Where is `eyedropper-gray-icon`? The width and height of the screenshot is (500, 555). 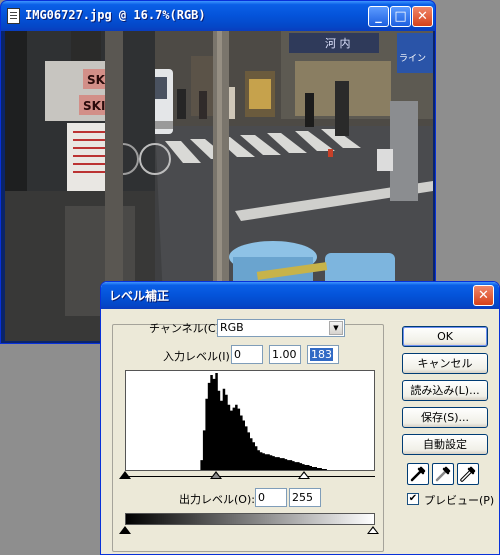
eyedropper-gray-icon is located at coordinates (443, 474).